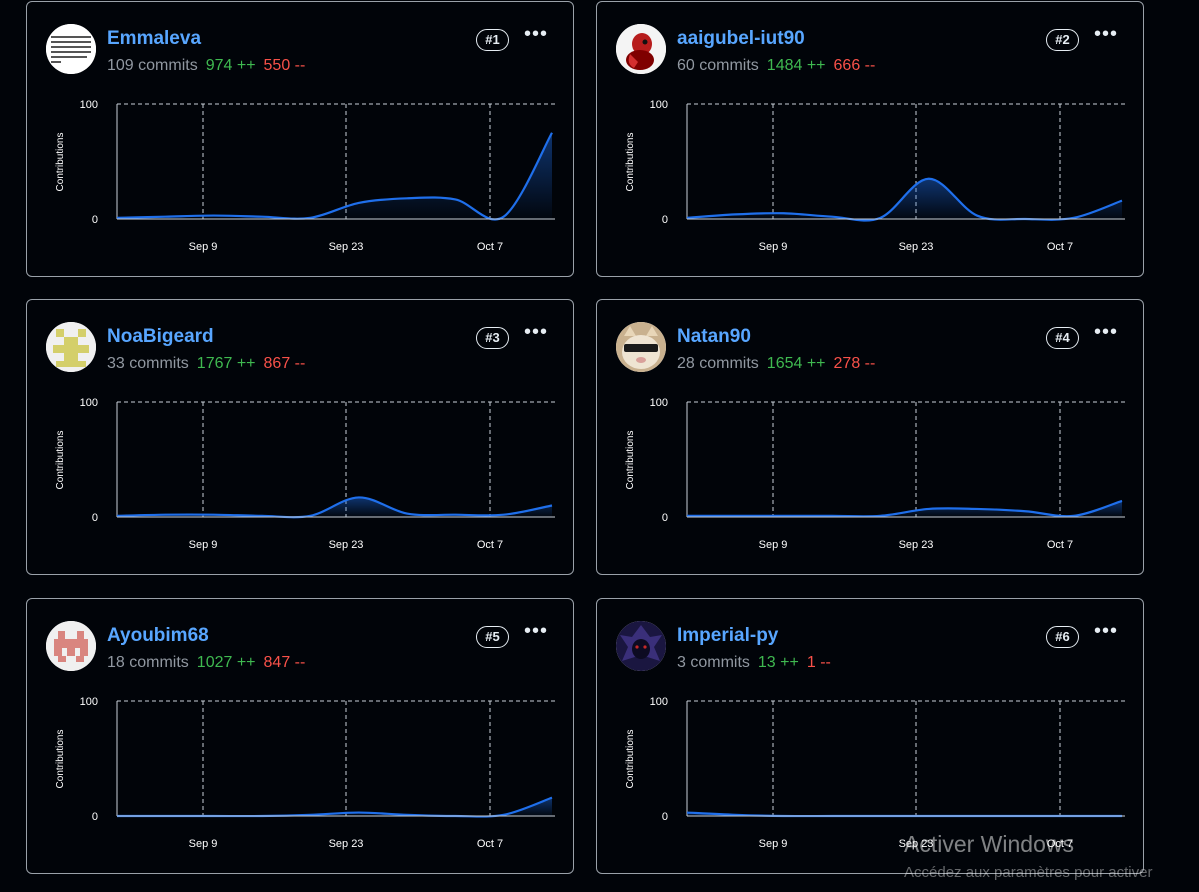 This screenshot has width=1199, height=892. Describe the element at coordinates (226, 363) in the screenshot. I see `additions-count: 1767 ++` at that location.